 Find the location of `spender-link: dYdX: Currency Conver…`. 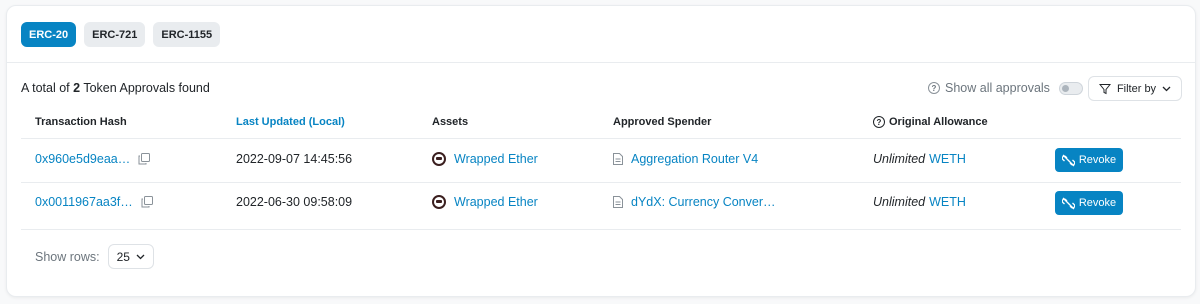

spender-link: dYdX: Currency Conver… is located at coordinates (703, 202).